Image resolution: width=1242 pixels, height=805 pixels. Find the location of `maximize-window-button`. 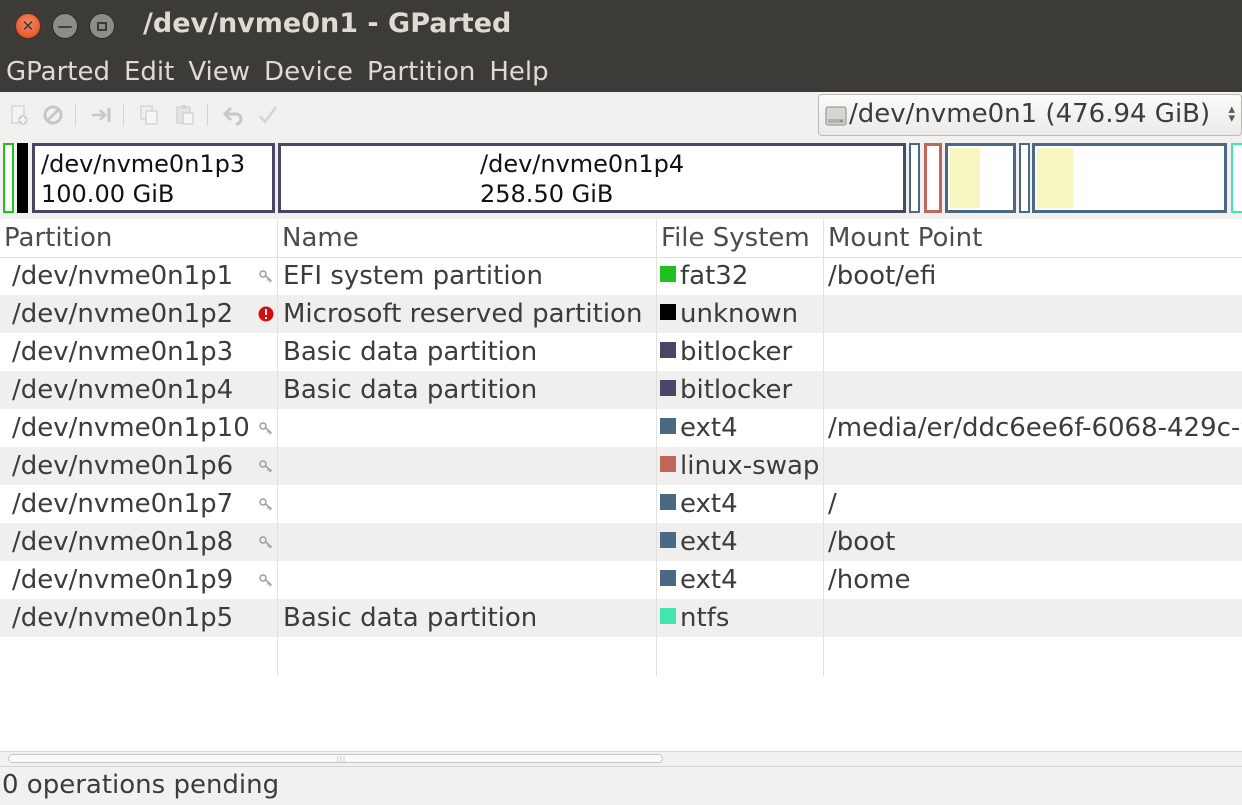

maximize-window-button is located at coordinates (102, 26).